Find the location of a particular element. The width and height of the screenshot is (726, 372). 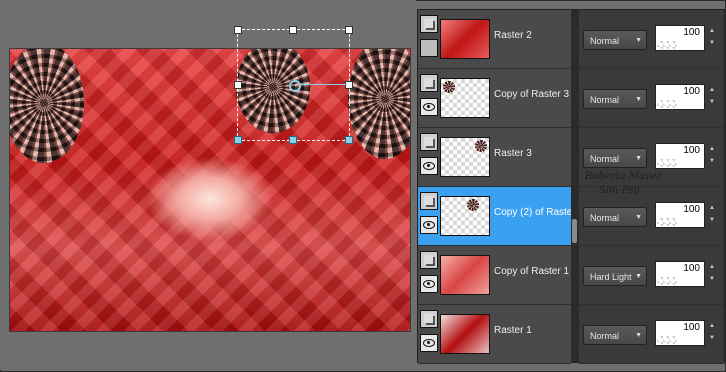

rotation-pivot-handle is located at coordinates (295, 86).